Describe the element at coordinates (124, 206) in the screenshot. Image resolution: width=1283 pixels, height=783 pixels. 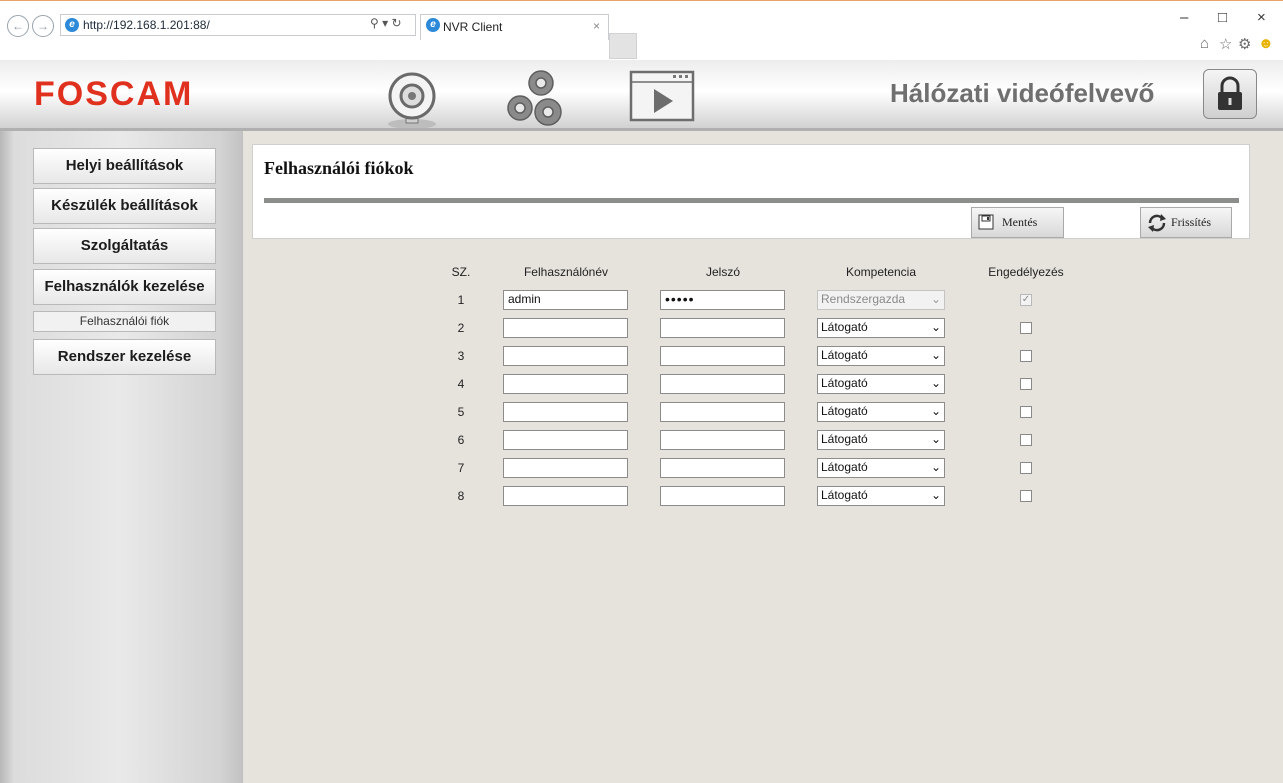
I see `sidebar-item-device-settings: Készülék beállítások` at that location.